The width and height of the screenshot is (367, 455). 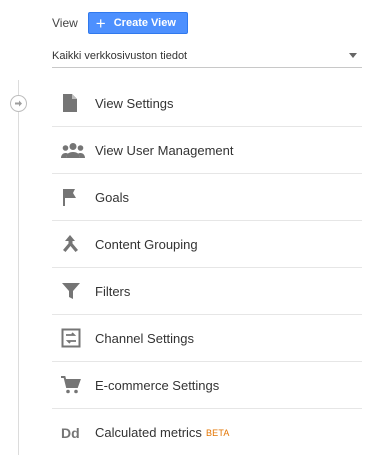 I want to click on menu-item-view-user-management: View User Management, so click(x=207, y=150).